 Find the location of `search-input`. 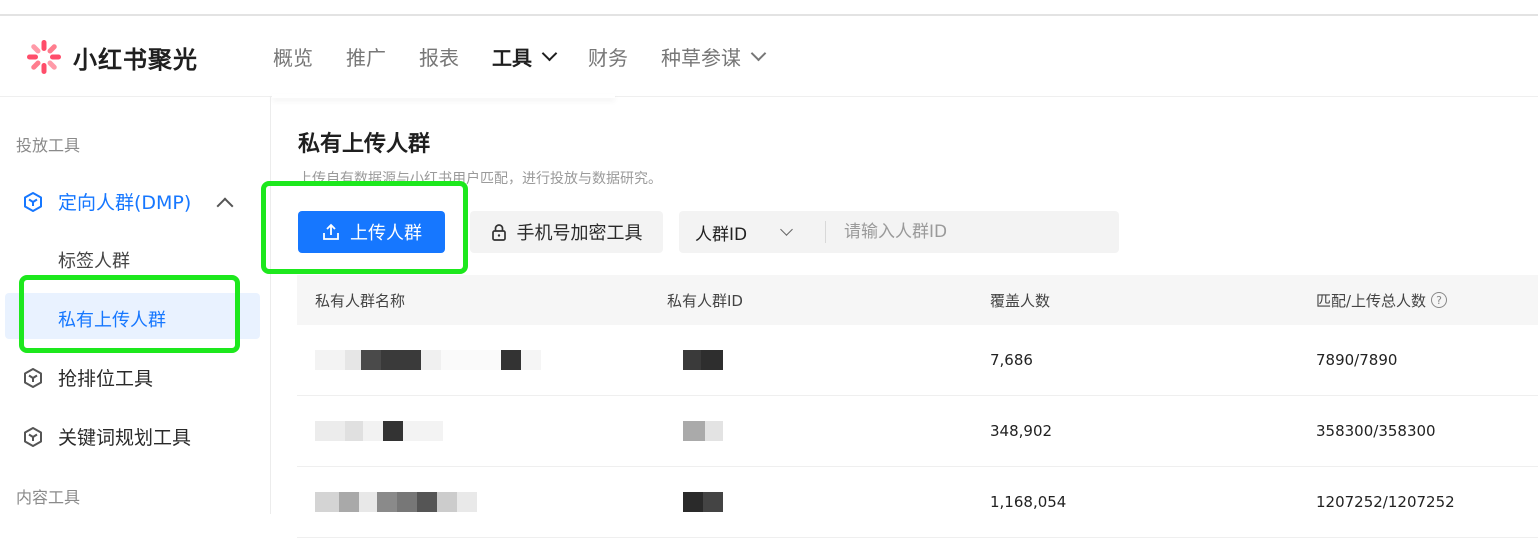

search-input is located at coordinates (974, 232).